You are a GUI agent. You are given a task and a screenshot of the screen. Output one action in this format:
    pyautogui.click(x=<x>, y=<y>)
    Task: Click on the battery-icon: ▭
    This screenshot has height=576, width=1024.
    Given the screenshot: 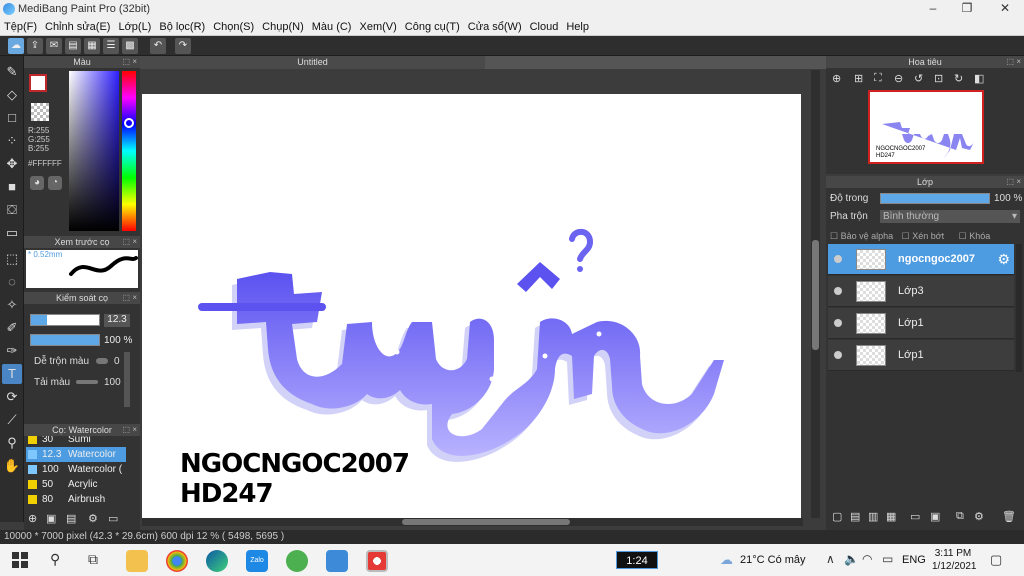 What is the action you would take?
    pyautogui.click(x=887, y=559)
    